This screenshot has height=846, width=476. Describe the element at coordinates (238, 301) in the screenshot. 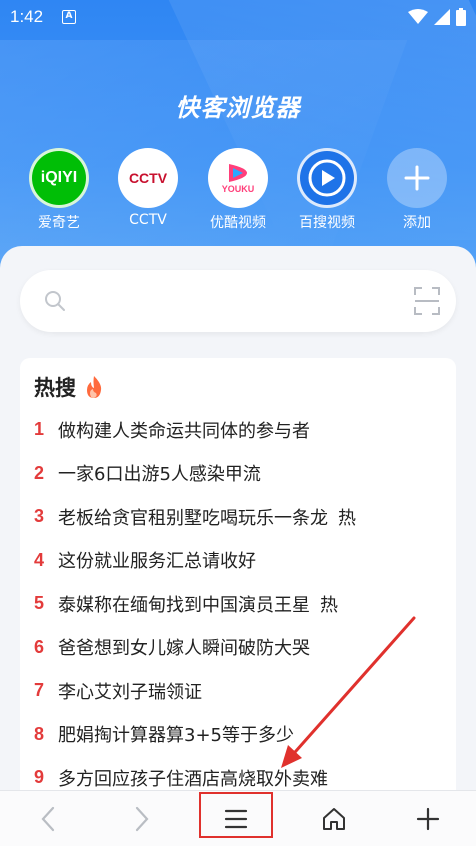

I see `search-bar` at that location.